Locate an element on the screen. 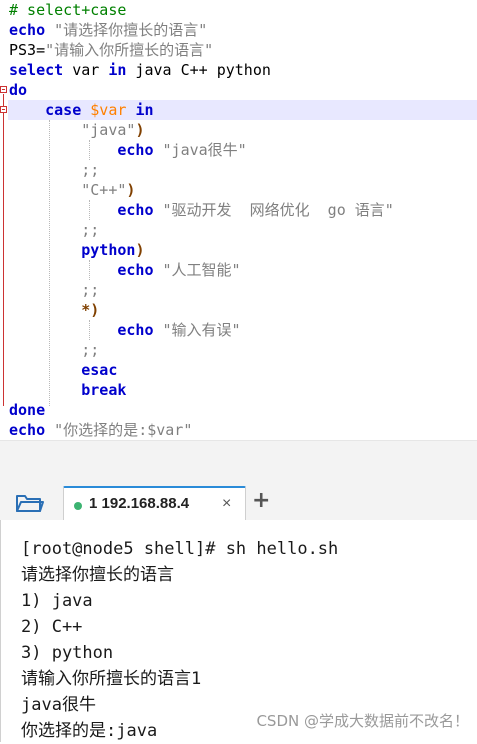 This screenshot has width=477, height=744. terminal-tabbar: 1 192.168.88.4 × + is located at coordinates (238, 481).